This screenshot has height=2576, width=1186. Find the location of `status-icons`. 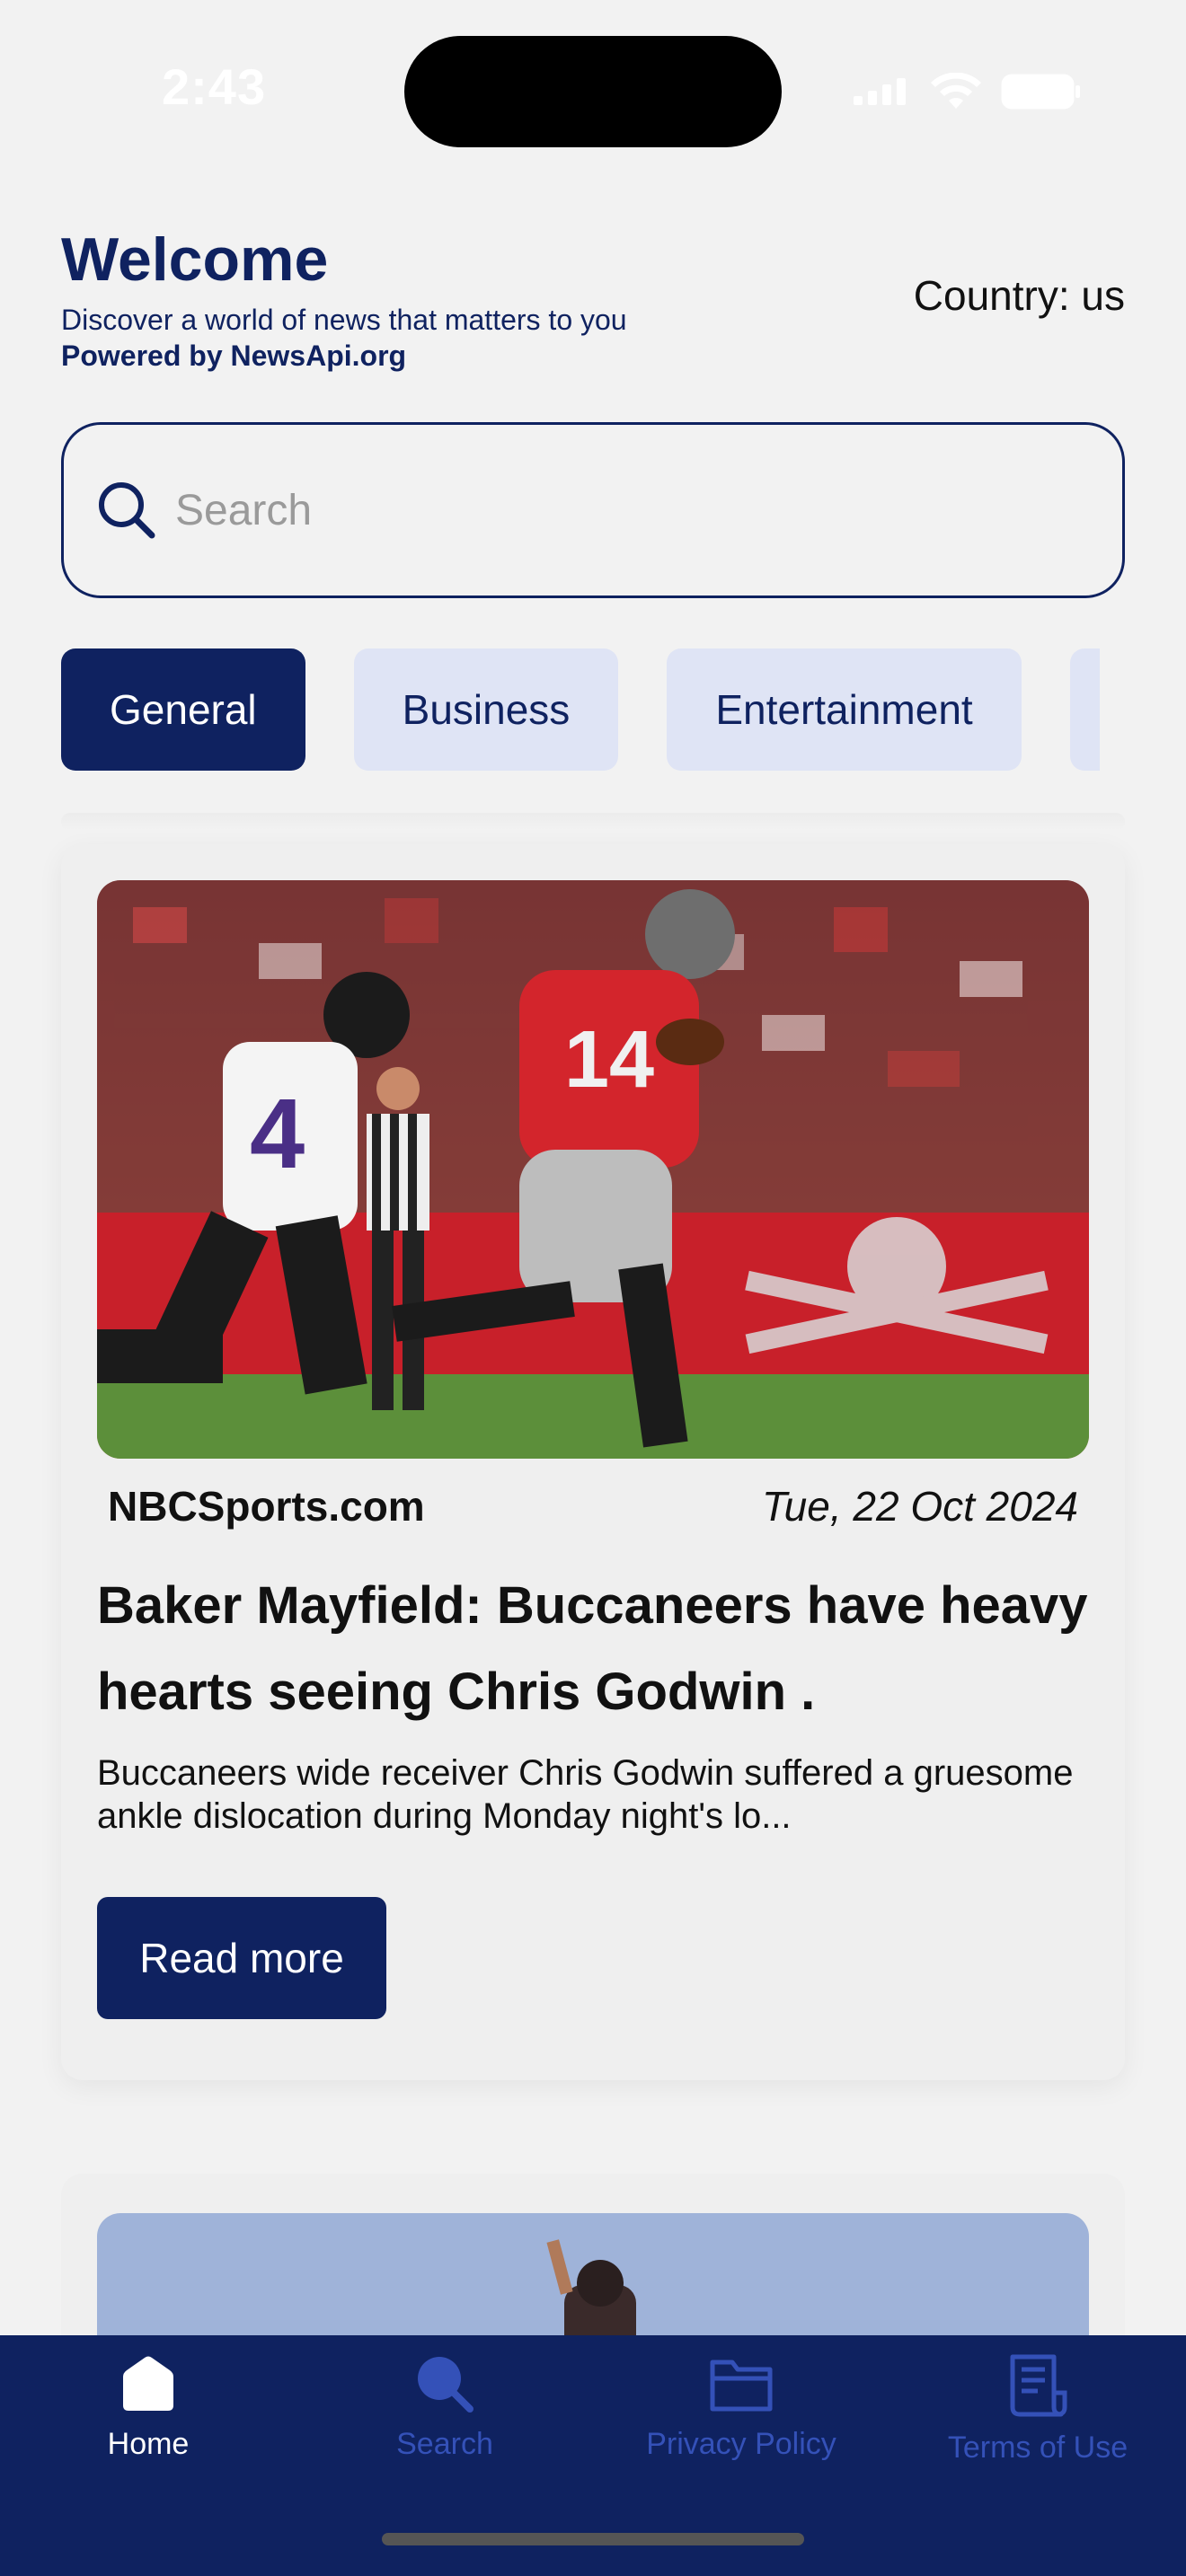

status-icons is located at coordinates (968, 92).